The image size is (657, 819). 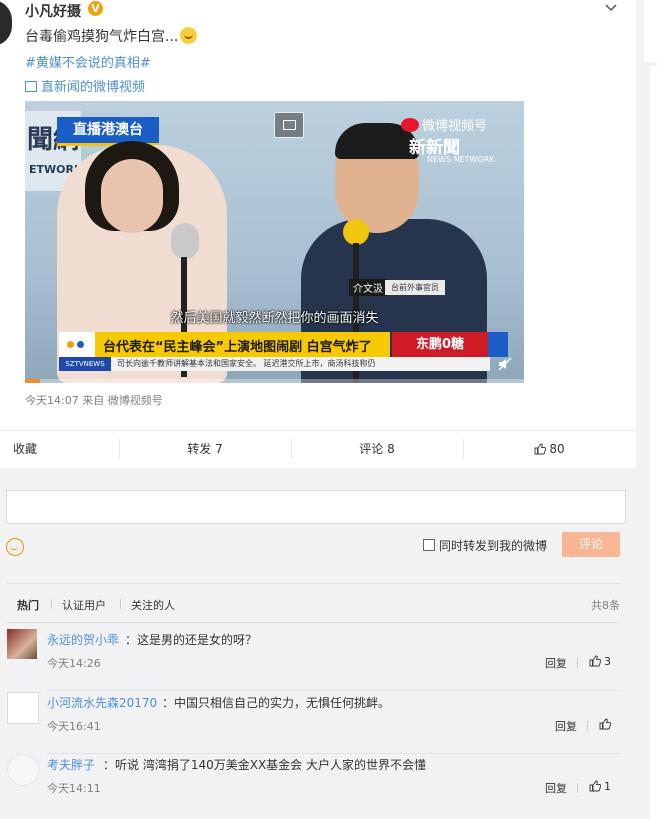 What do you see at coordinates (316, 507) in the screenshot?
I see `comment-input` at bounding box center [316, 507].